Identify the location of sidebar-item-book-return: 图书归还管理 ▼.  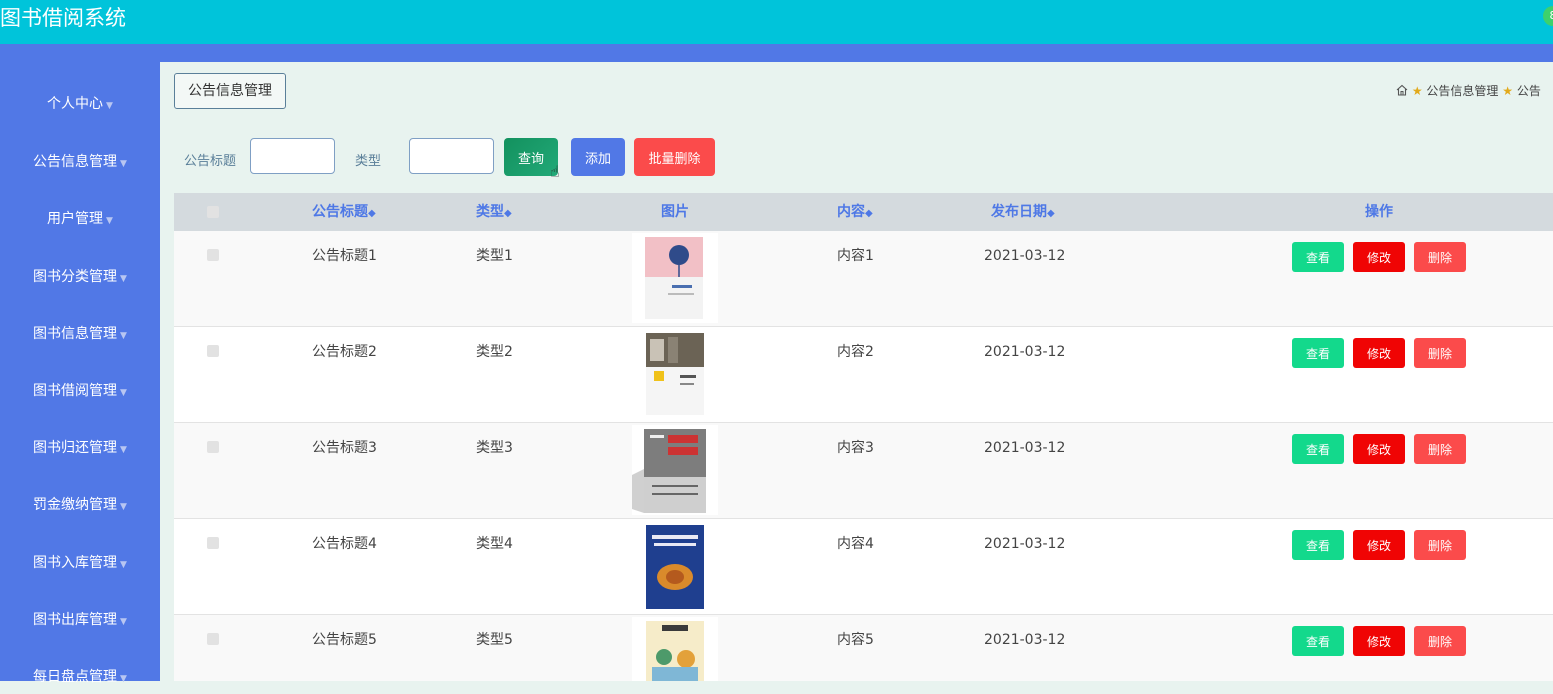
(80, 448).